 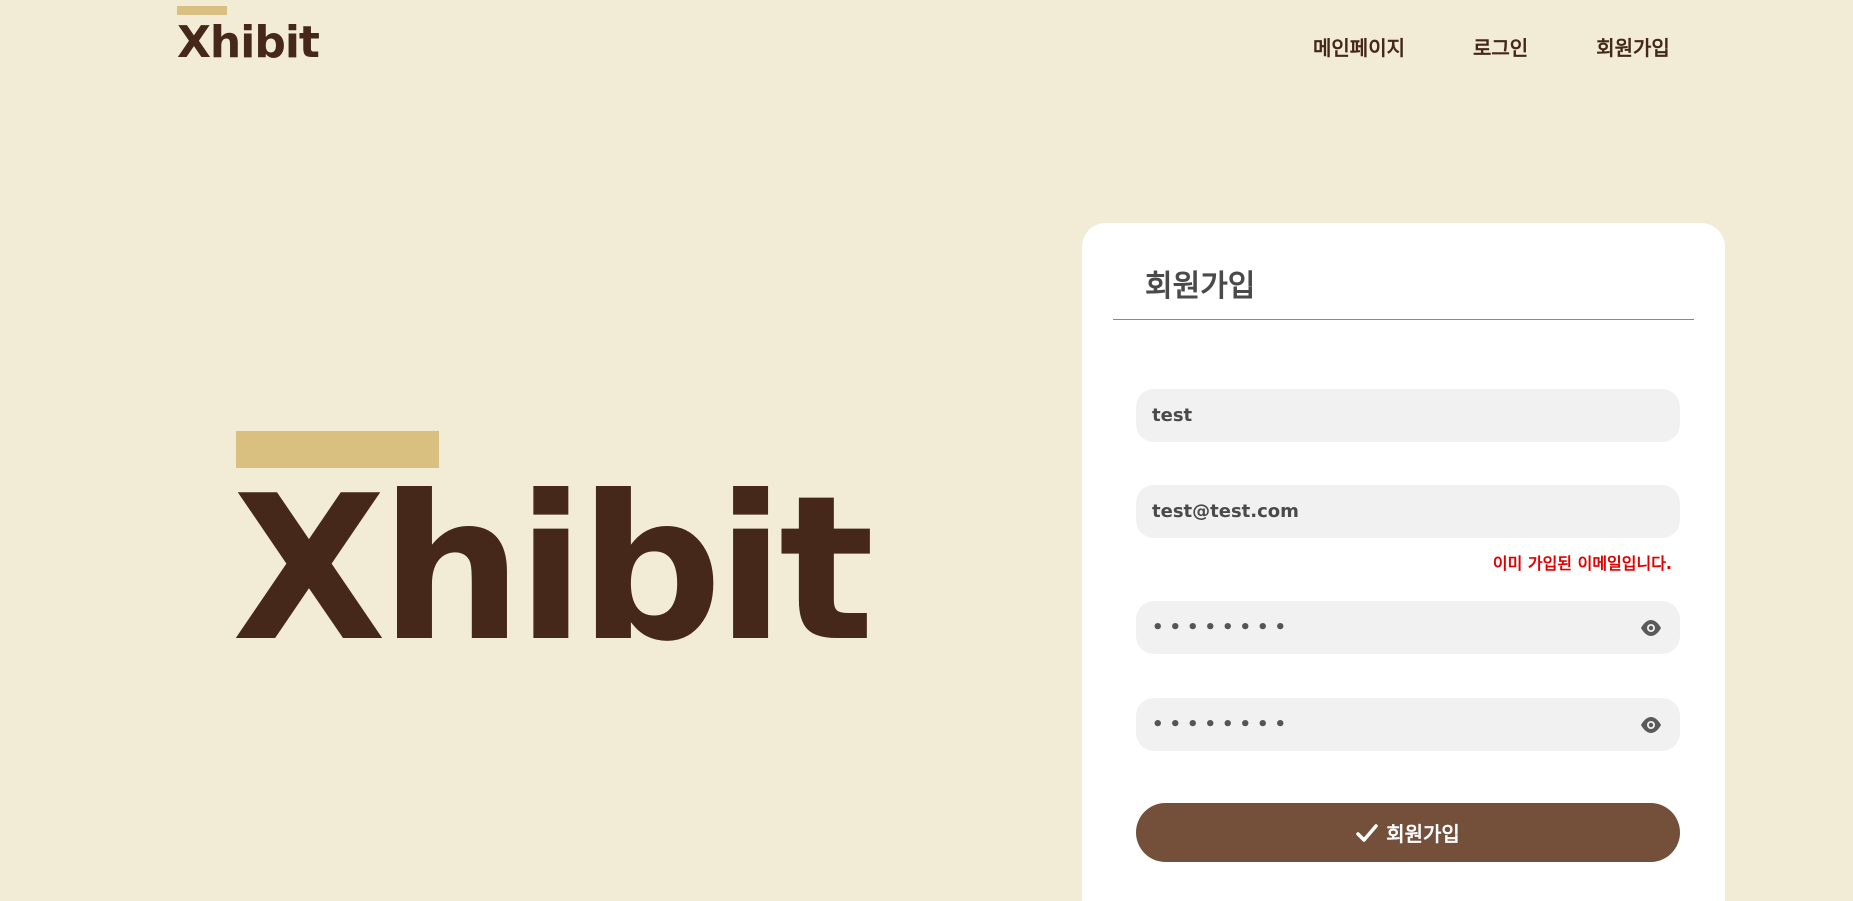 I want to click on email-error-message: 이미 가입된 이메일입니다., so click(x=1582, y=563).